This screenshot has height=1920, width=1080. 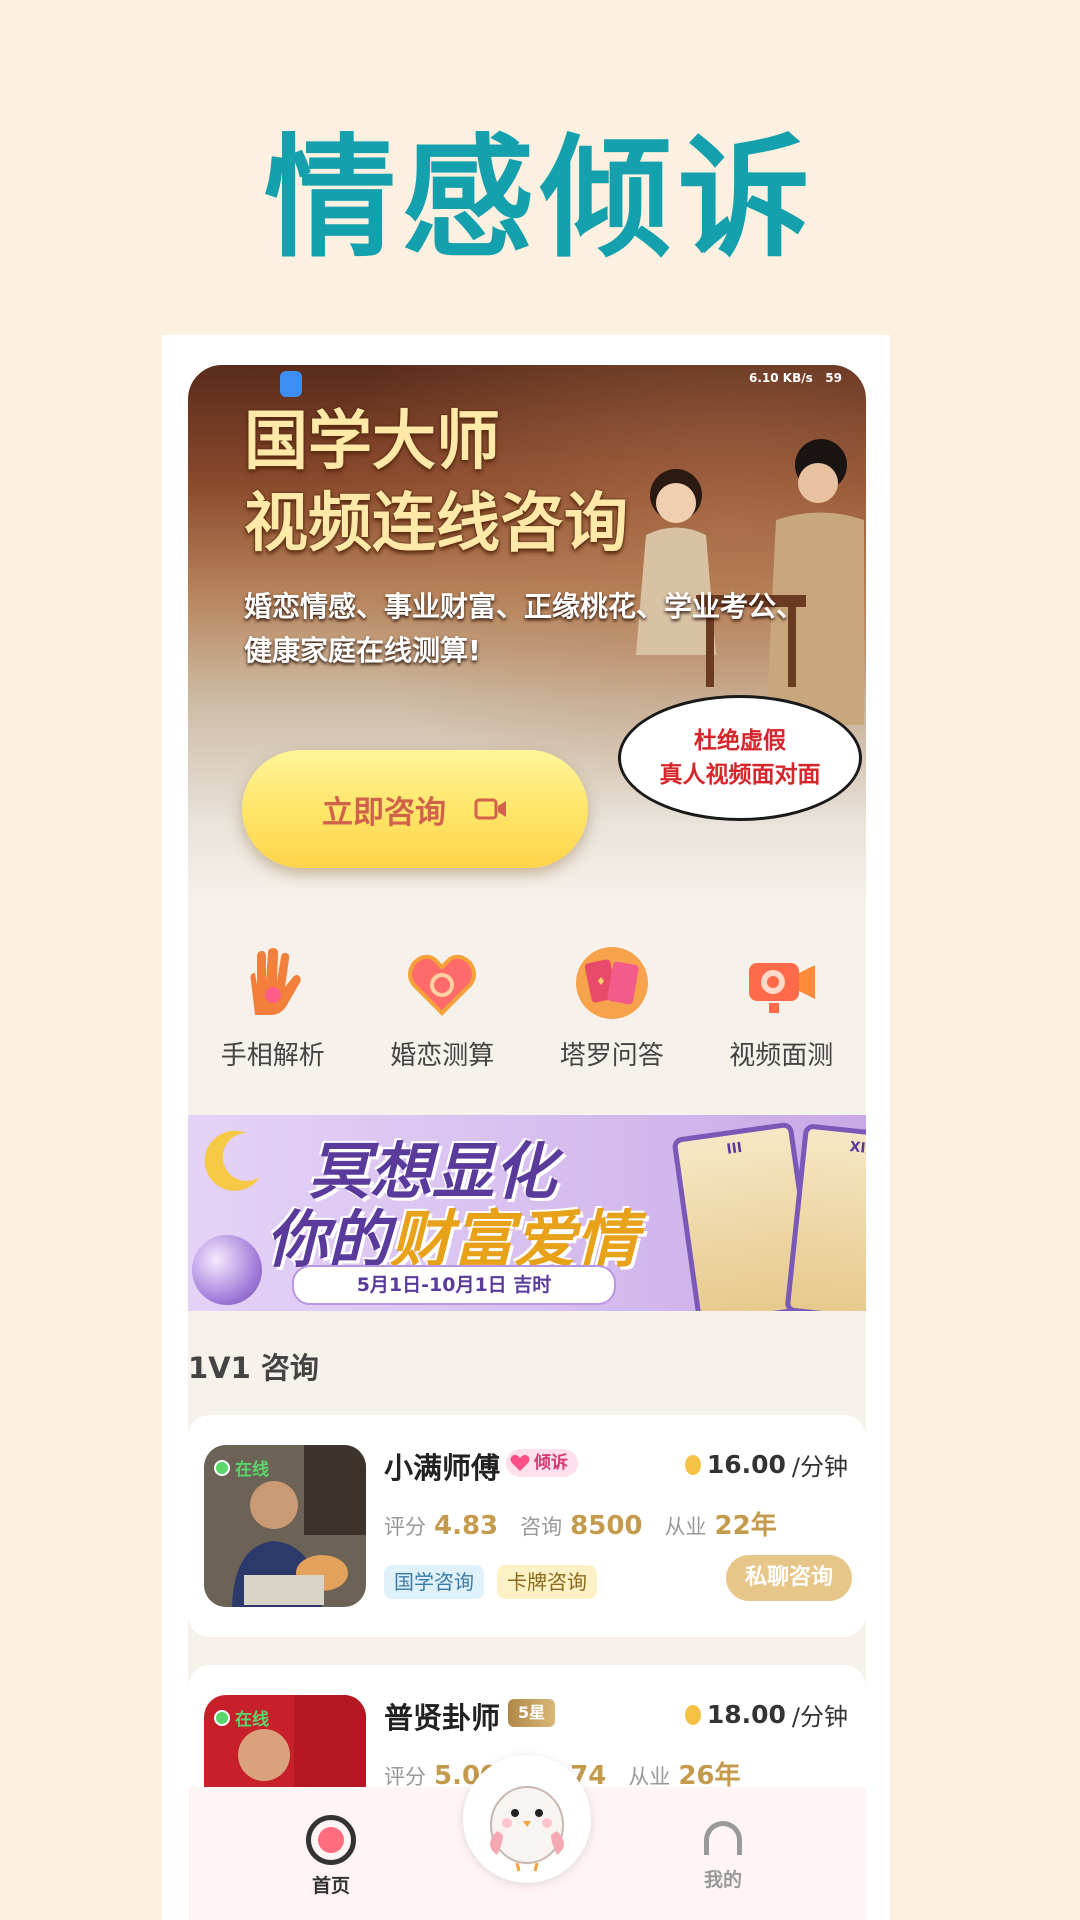 I want to click on years-value: 22年, so click(x=745, y=1526).